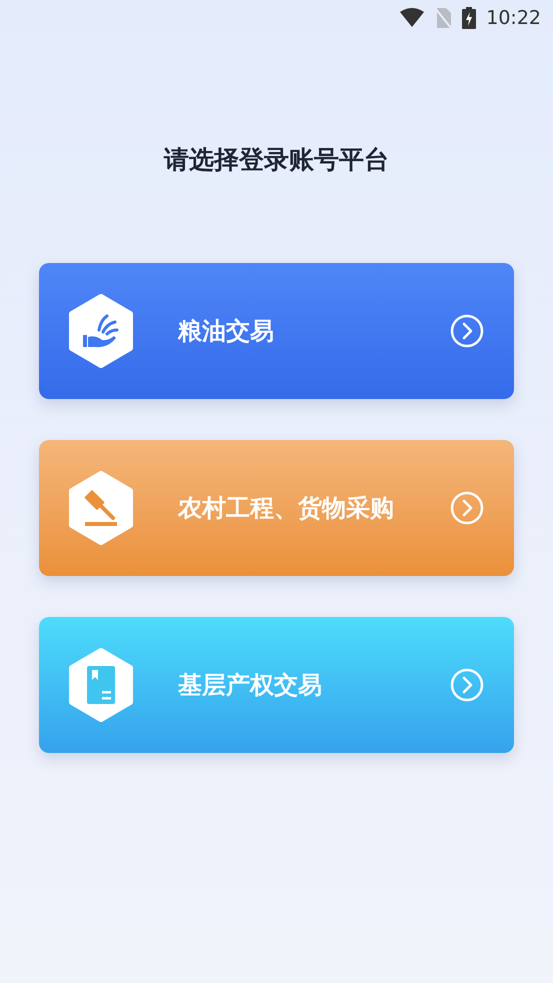 This screenshot has height=983, width=553. What do you see at coordinates (100, 331) in the screenshot?
I see `hand-wheat-icon` at bounding box center [100, 331].